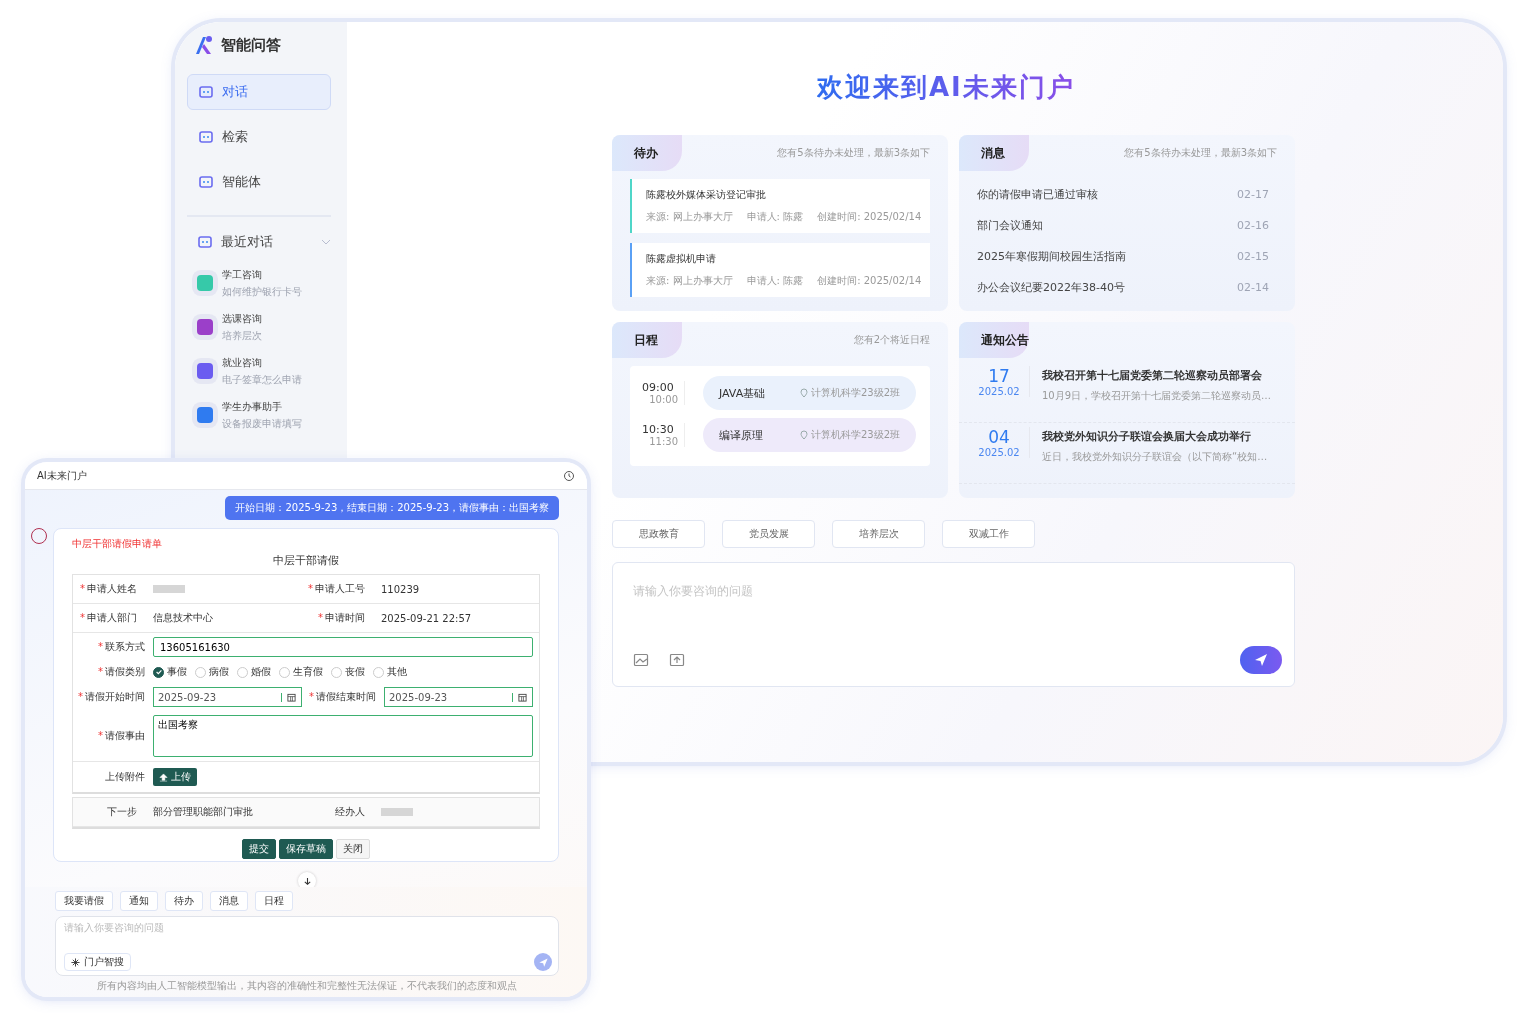 This screenshot has width=1526, height=1021. What do you see at coordinates (97, 962) in the screenshot?
I see `search-tool-button: 门户智搜` at bounding box center [97, 962].